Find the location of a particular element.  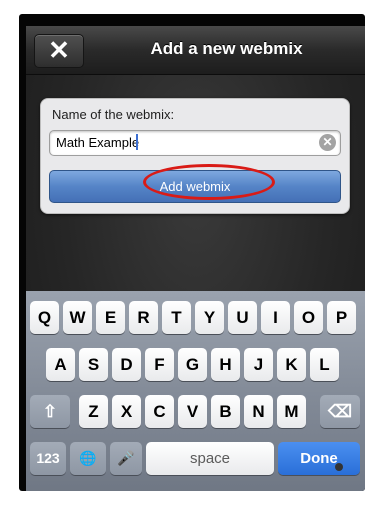

webmix-name-input: Math Example ✕ is located at coordinates (195, 143).